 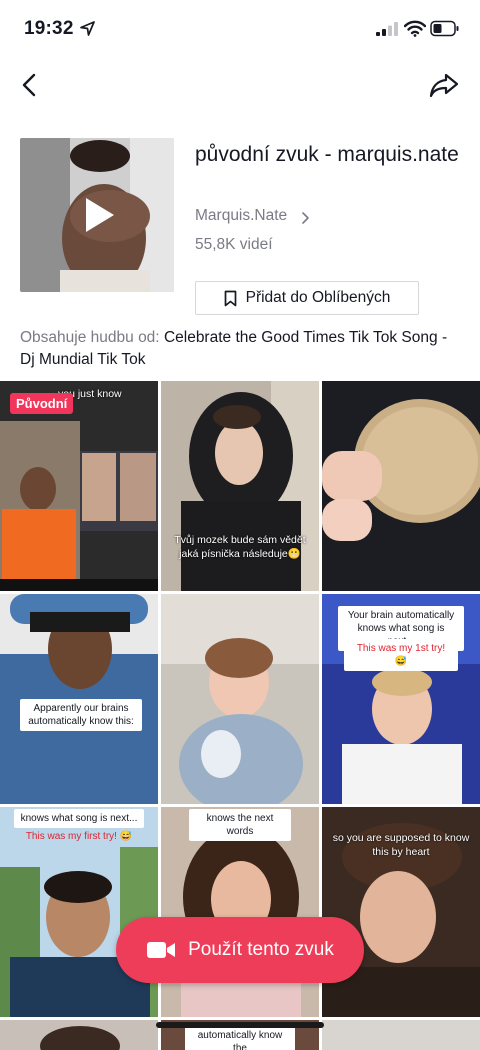 I want to click on location-arrow-icon, so click(x=87, y=28).